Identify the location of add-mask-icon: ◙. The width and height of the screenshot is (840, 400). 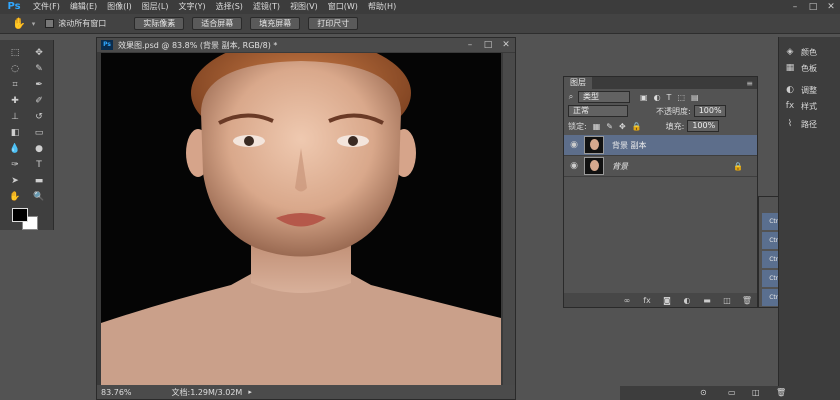
(667, 300).